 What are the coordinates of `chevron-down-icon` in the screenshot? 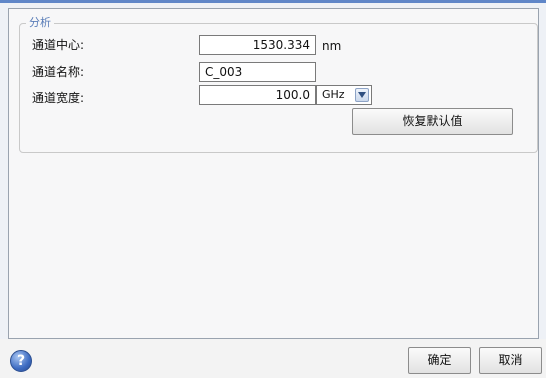 It's located at (362, 95).